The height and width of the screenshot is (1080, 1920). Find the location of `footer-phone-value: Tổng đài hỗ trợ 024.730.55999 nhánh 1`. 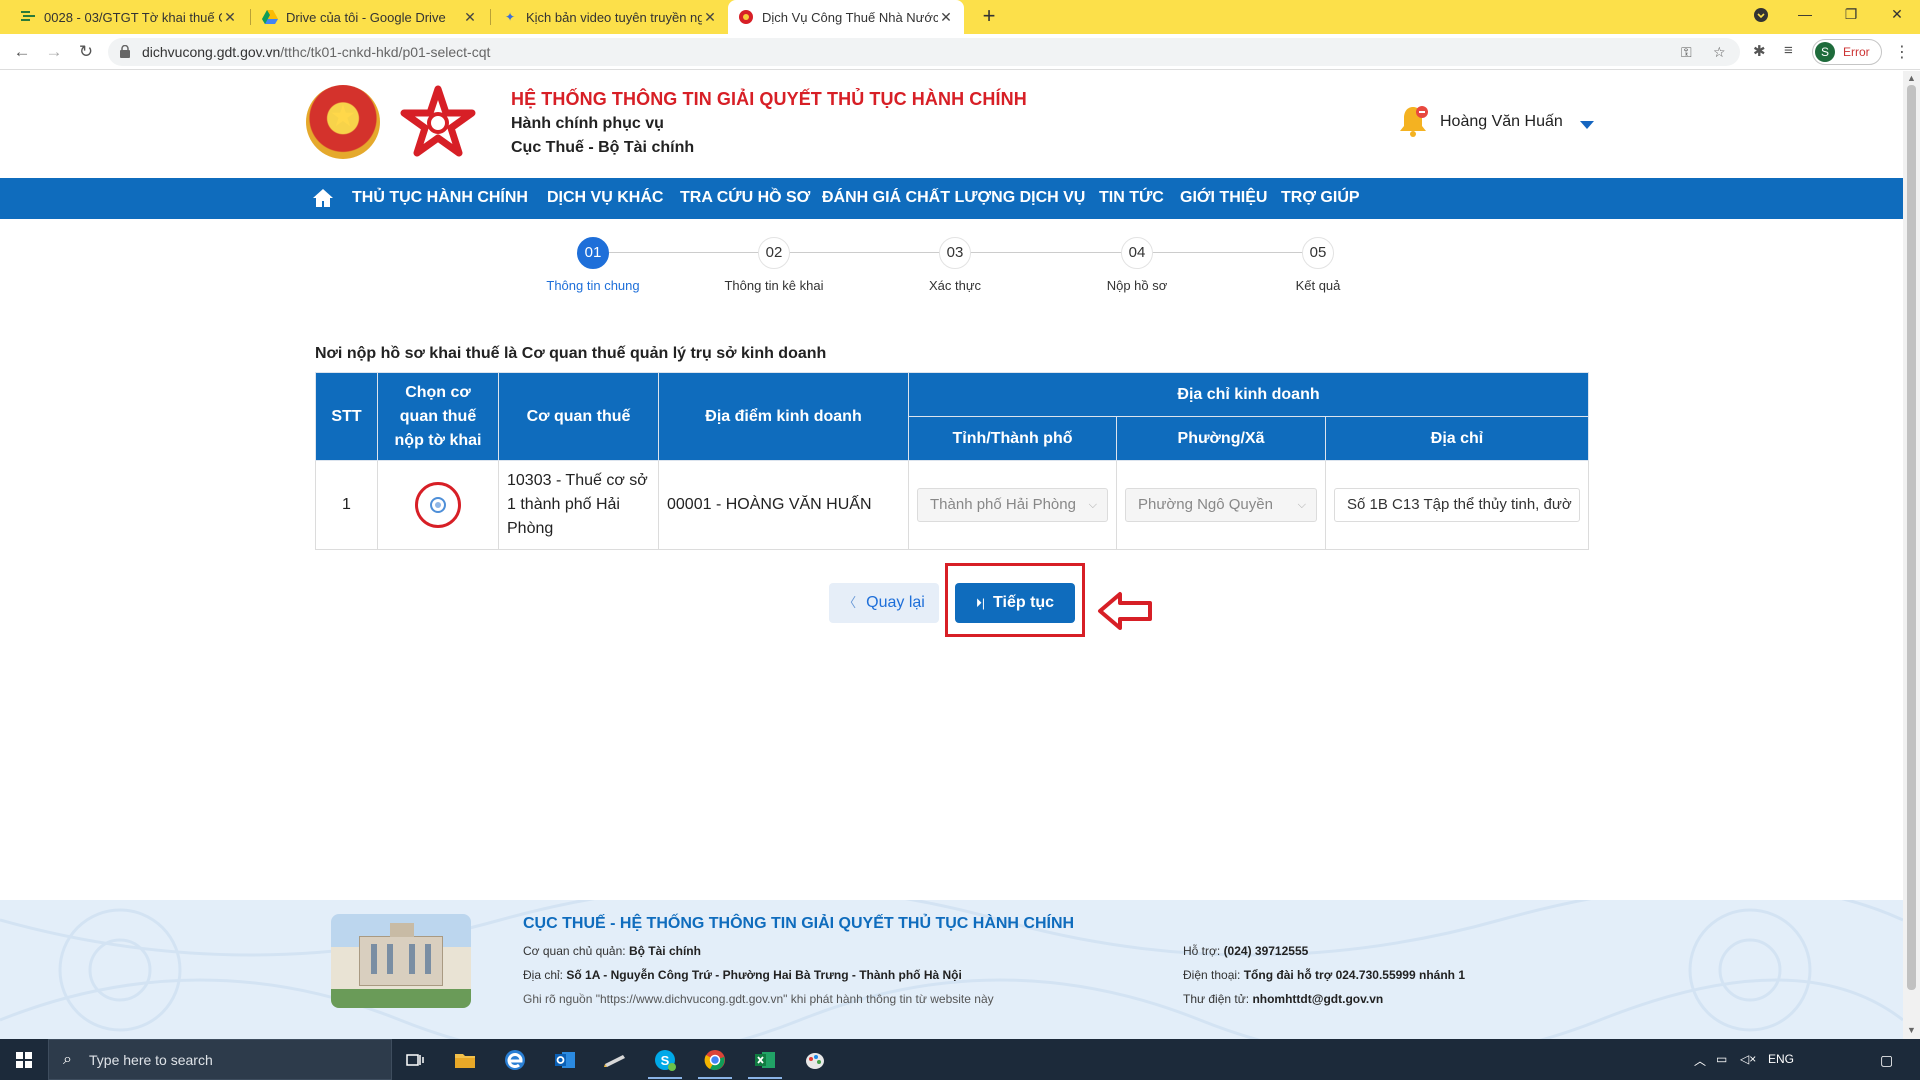

footer-phone-value: Tổng đài hỗ trợ 024.730.55999 nhánh 1 is located at coordinates (1354, 975).